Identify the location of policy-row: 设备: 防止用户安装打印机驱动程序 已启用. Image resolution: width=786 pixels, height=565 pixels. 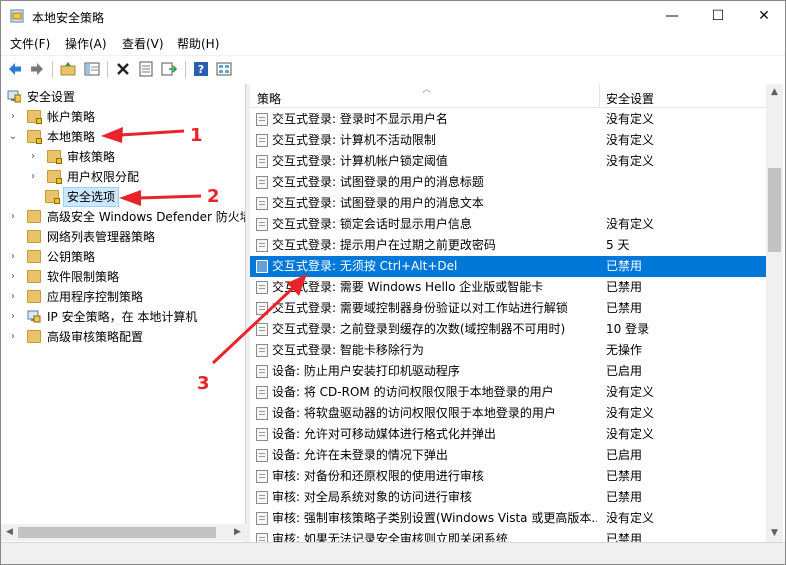
(508, 371).